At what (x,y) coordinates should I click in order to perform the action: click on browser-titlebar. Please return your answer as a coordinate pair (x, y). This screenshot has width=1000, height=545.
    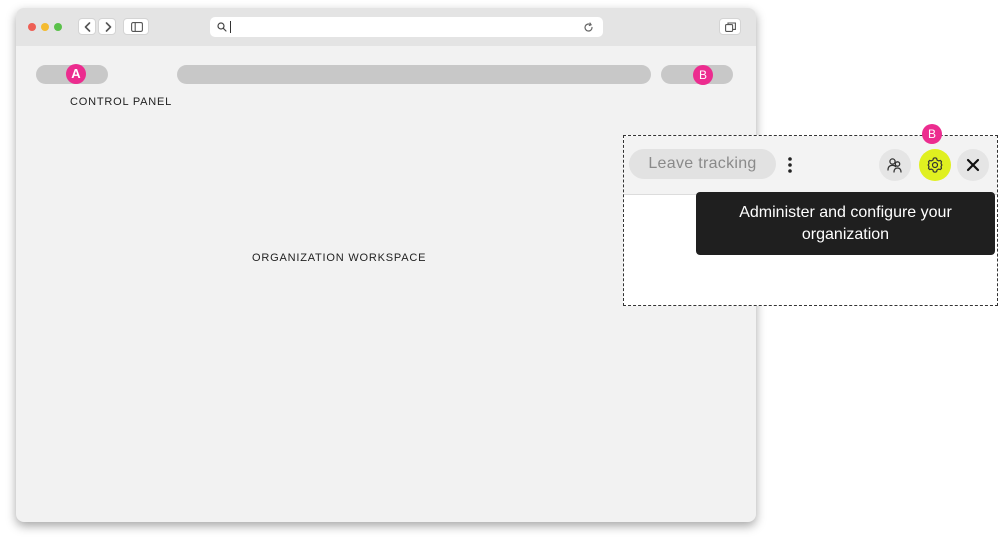
    Looking at the image, I should click on (386, 27).